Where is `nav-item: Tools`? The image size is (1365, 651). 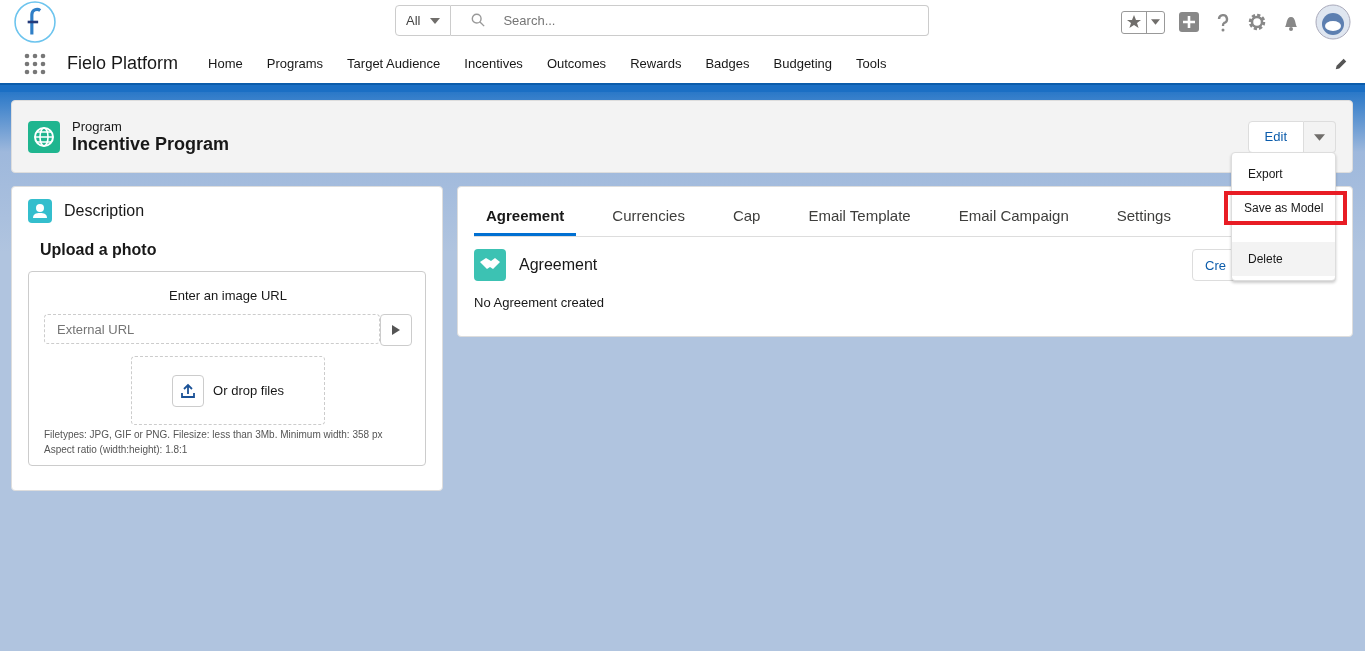 nav-item: Tools is located at coordinates (871, 63).